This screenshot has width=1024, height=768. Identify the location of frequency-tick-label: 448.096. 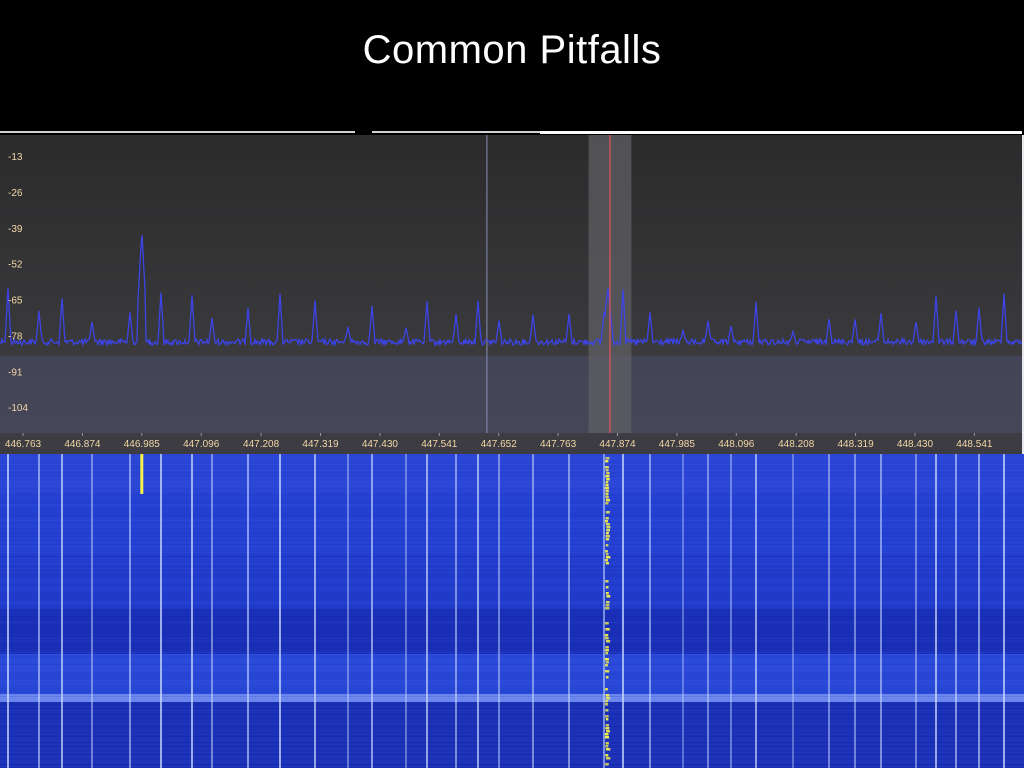
(736, 444).